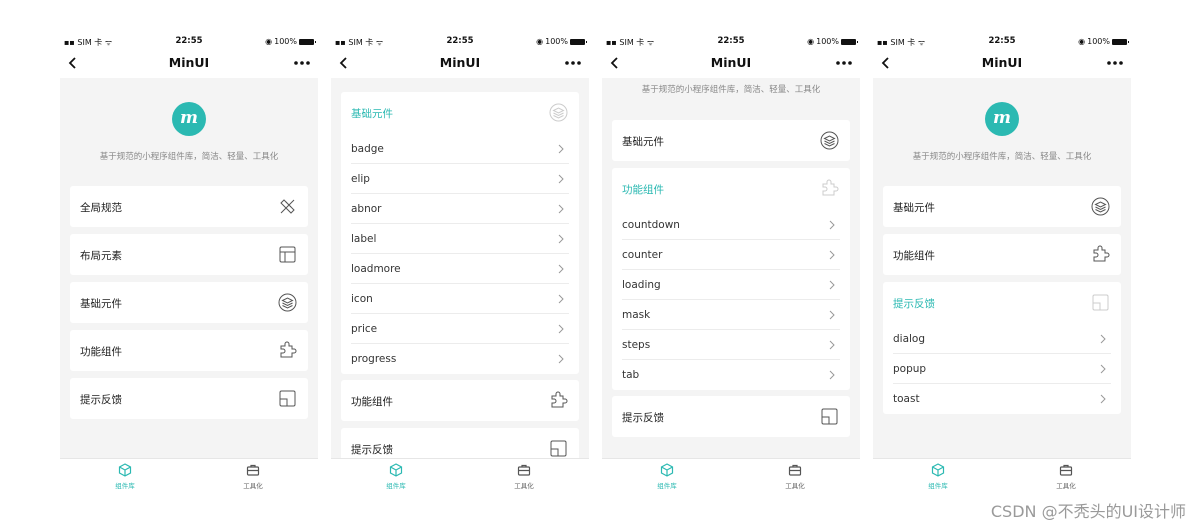 Image resolution: width=1192 pixels, height=530 pixels. I want to click on list-item-label: elip, so click(360, 179).